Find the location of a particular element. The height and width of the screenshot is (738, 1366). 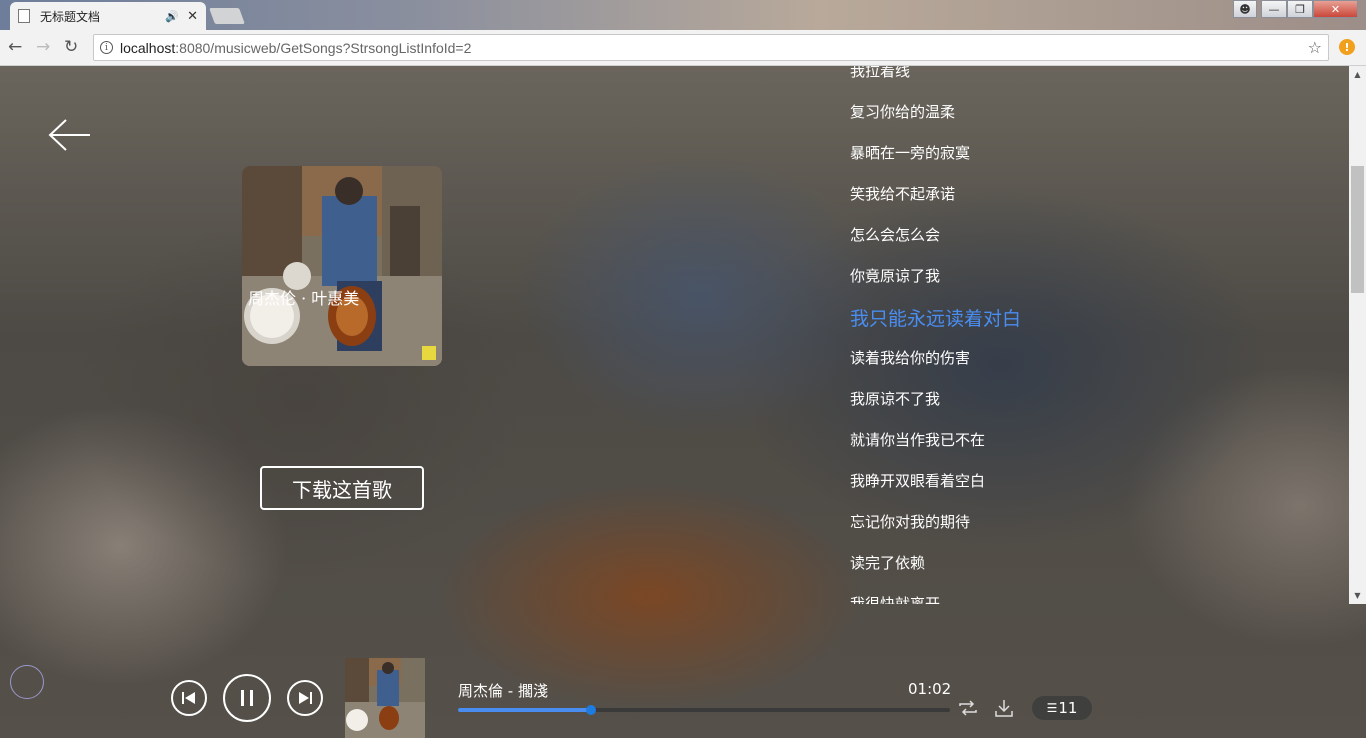

playlist-button: ☰ 11 is located at coordinates (1062, 708).